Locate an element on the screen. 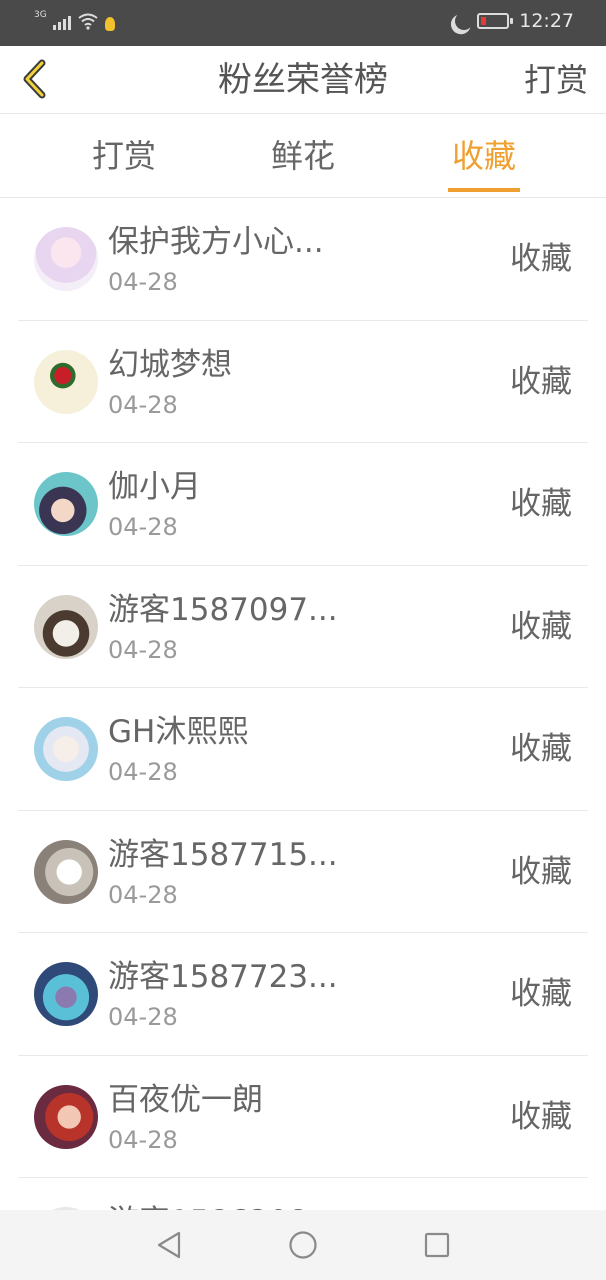 The width and height of the screenshot is (606, 1280). list-item: 幻城梦想 04-28 收藏 is located at coordinates (303, 382).